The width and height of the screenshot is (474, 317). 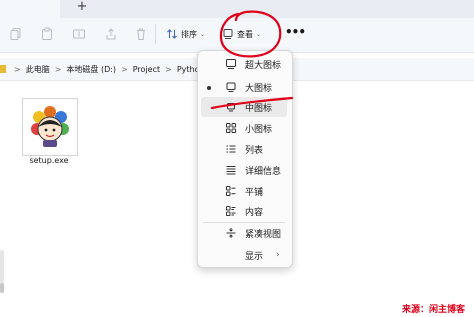 What do you see at coordinates (141, 34) in the screenshot?
I see `delete-icon` at bounding box center [141, 34].